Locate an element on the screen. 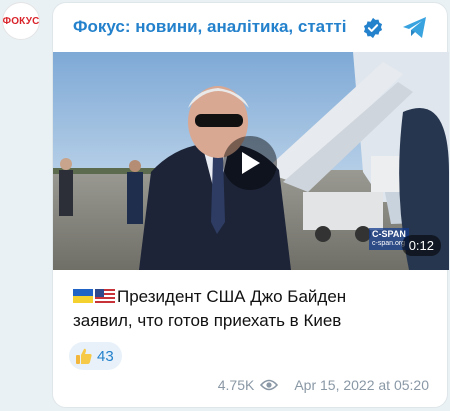 The image size is (450, 411). play-button is located at coordinates (250, 163).